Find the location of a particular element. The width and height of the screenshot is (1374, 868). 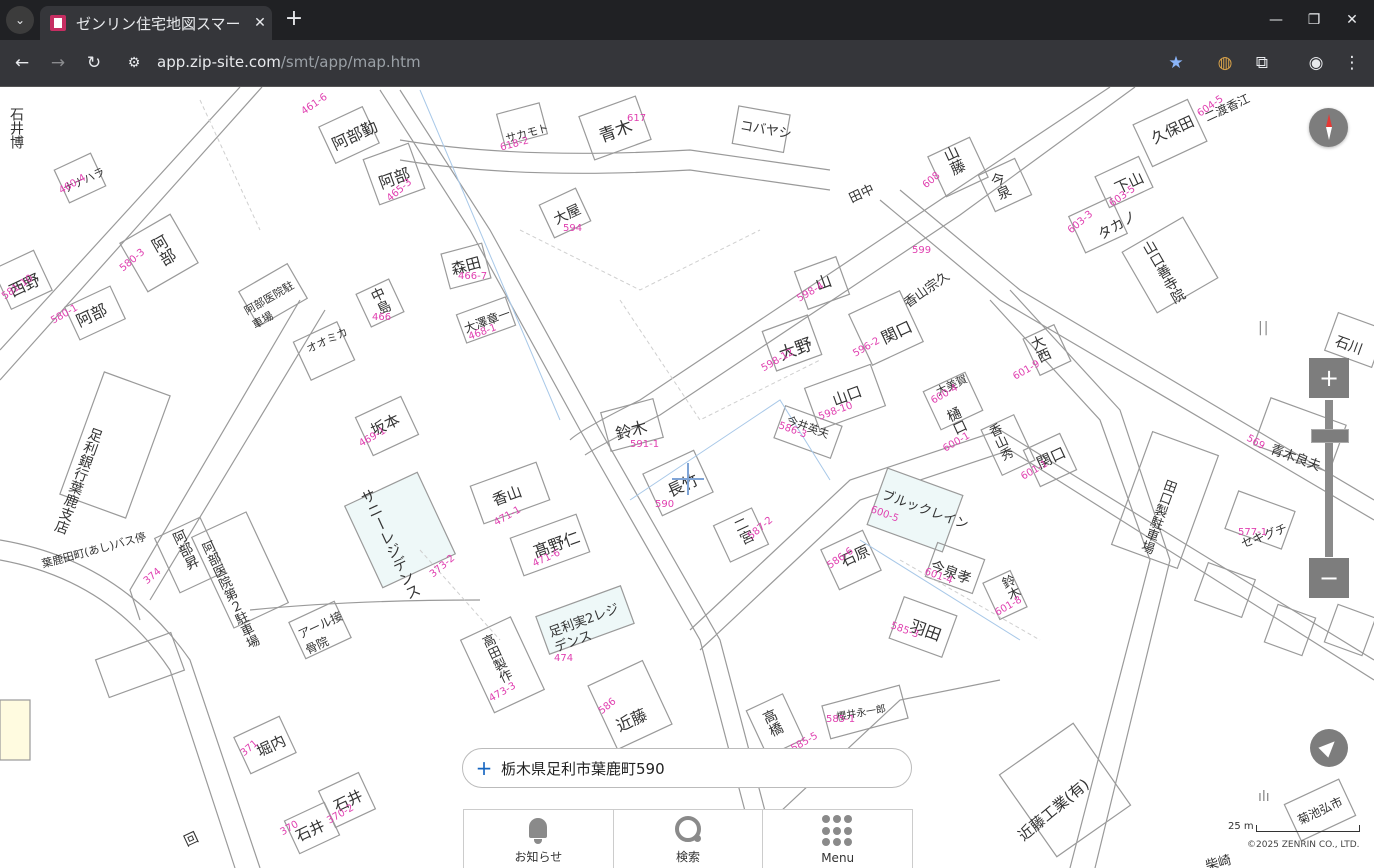

search-button: 検索 is located at coordinates (689, 839).